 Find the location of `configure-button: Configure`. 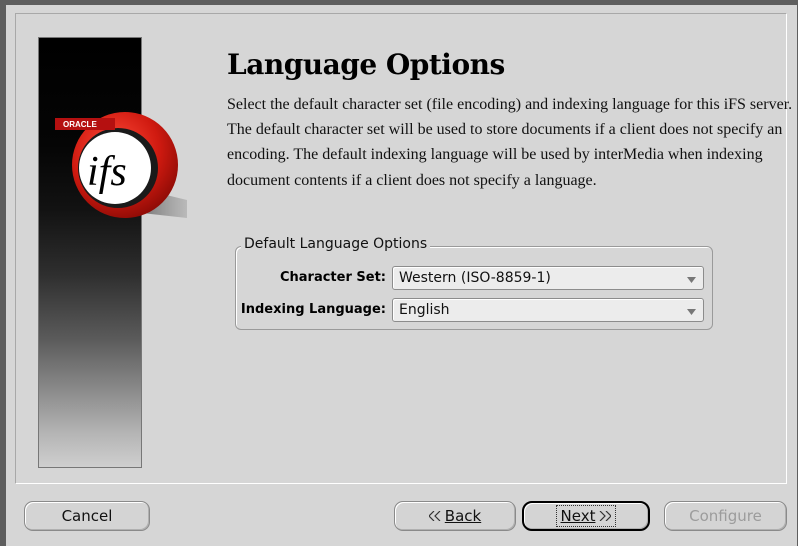

configure-button: Configure is located at coordinates (725, 516).